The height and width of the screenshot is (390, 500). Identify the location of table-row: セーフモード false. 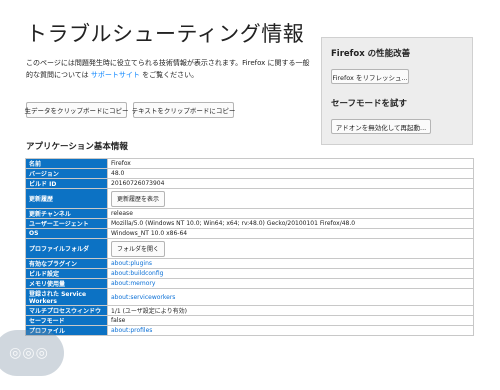
(249, 320).